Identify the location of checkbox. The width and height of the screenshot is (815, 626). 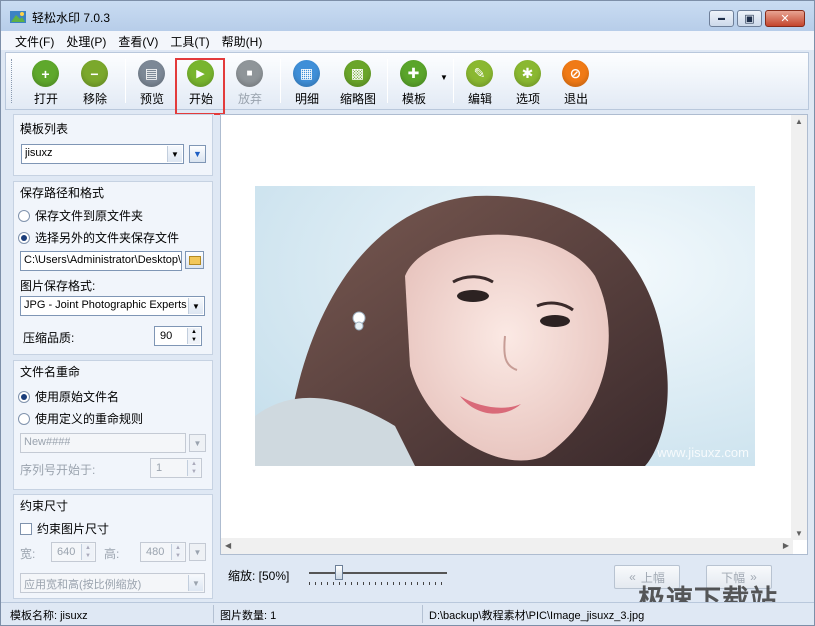
(26, 528).